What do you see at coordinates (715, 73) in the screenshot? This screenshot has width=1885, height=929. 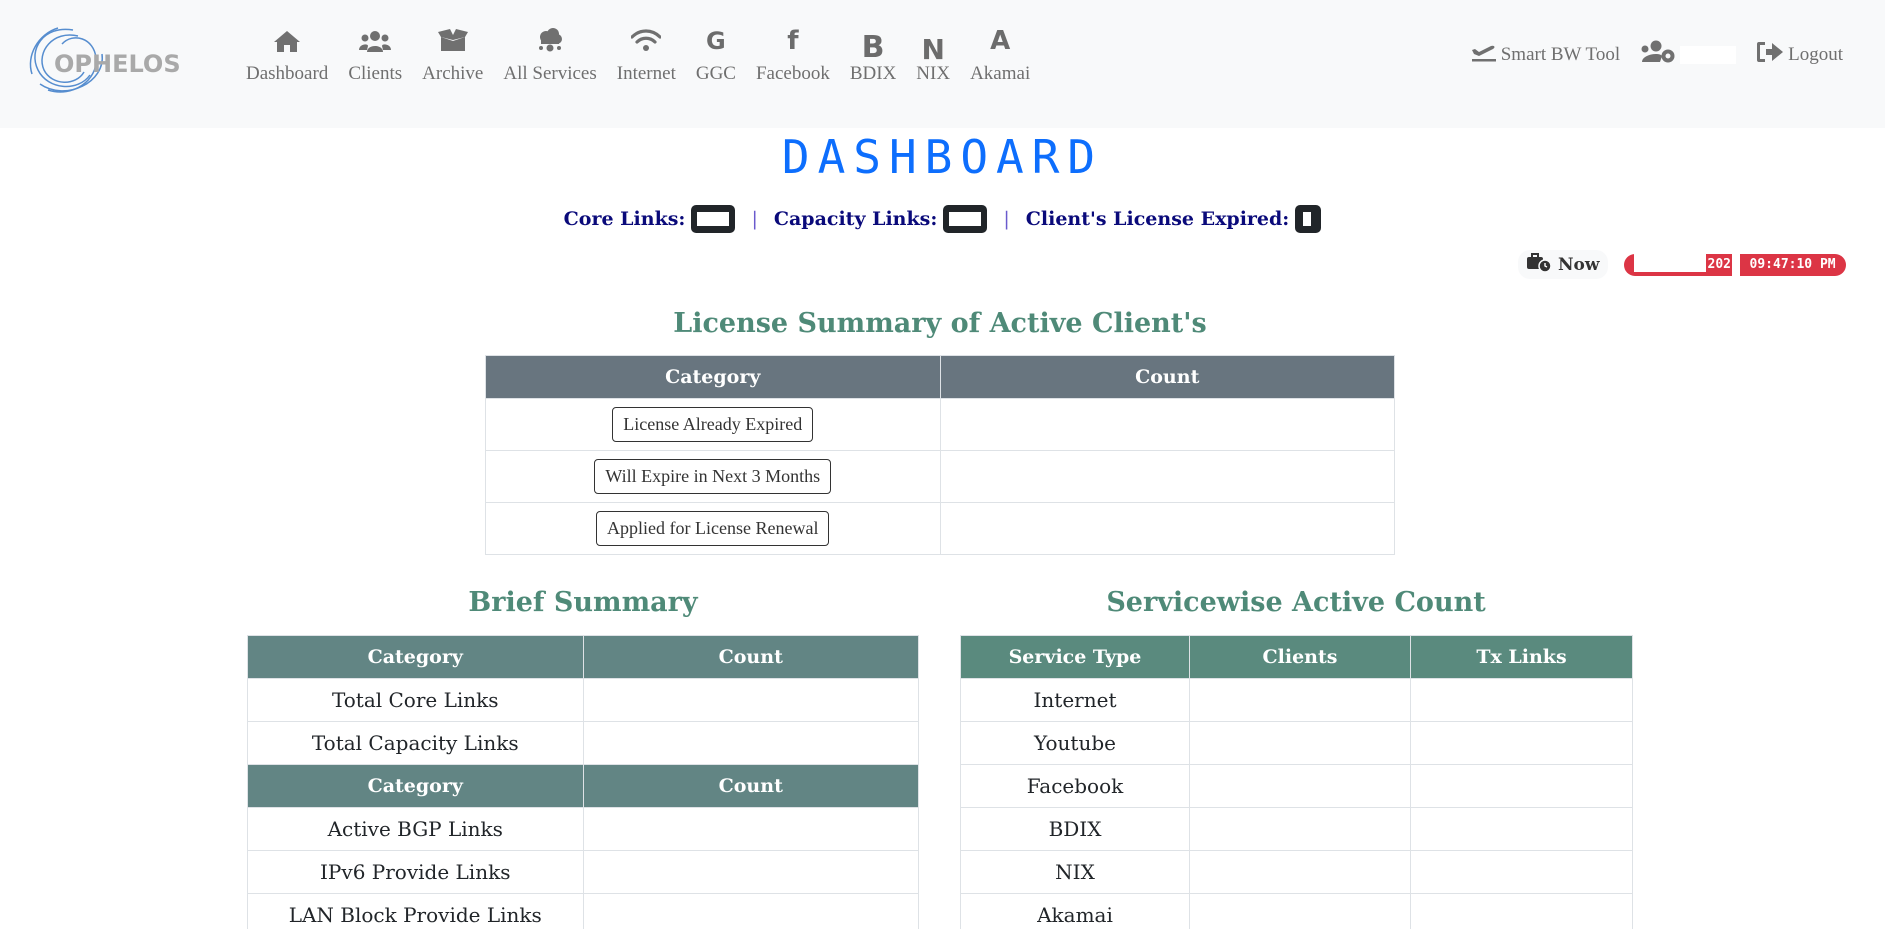 I see `nav-ggc-label: GGC` at bounding box center [715, 73].